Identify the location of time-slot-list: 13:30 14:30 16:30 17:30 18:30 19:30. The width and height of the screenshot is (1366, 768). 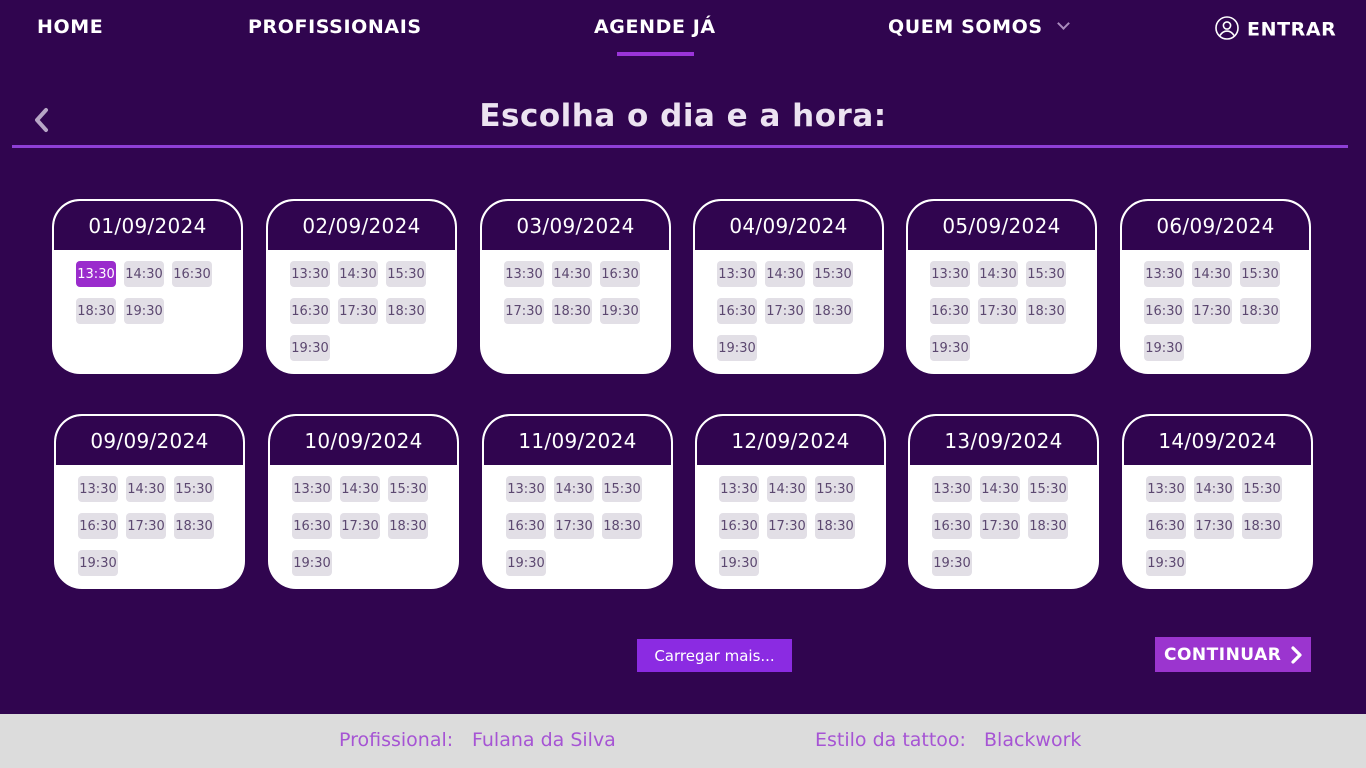
(575, 287).